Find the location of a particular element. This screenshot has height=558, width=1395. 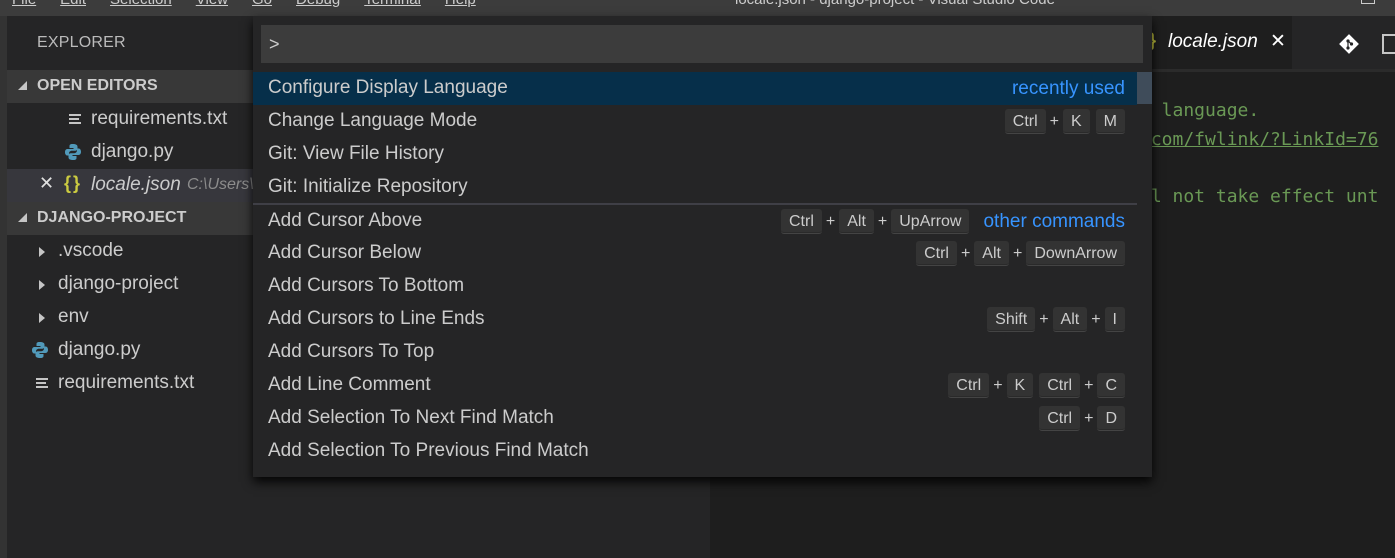

keybinding: Ctrl + D is located at coordinates (1082, 418).